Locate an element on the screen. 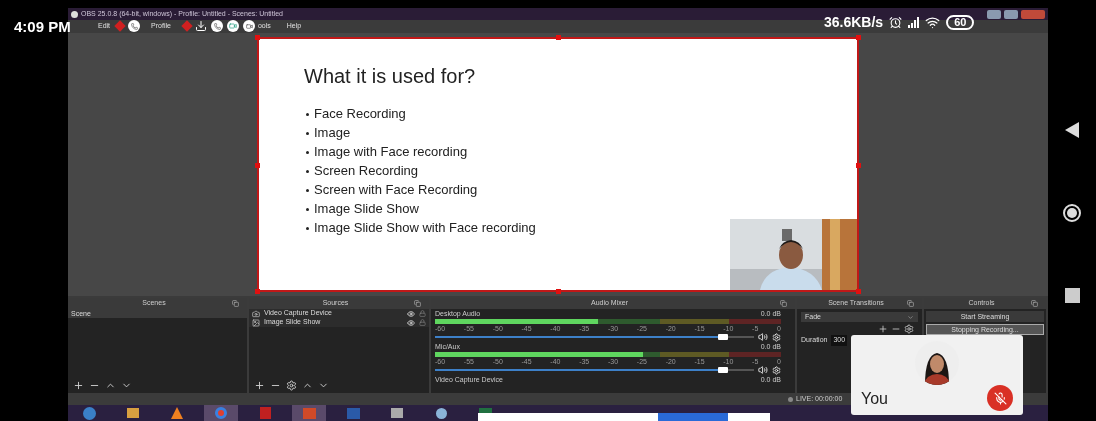  slide-title: What it is used for? is located at coordinates (390, 76).